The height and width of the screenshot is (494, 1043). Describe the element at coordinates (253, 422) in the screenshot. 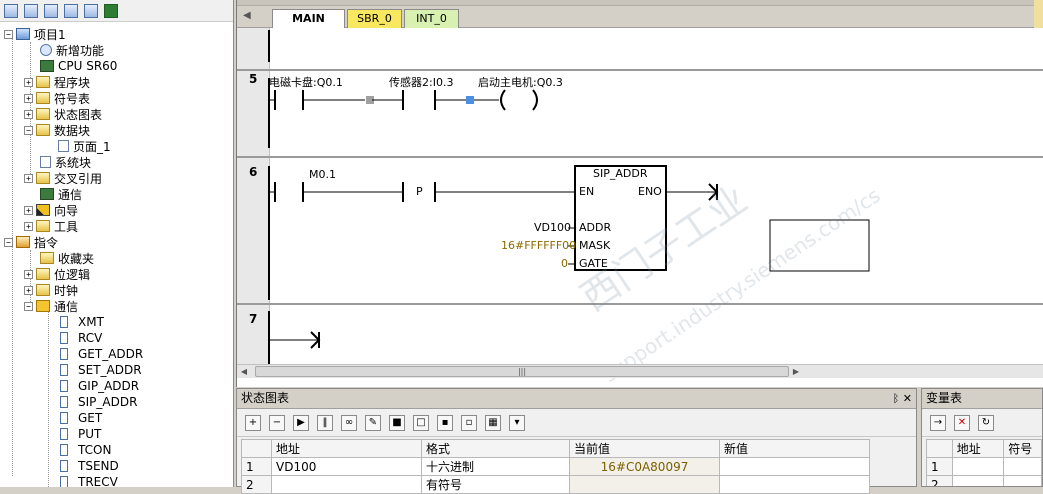

I see `add-row-icon: +` at that location.